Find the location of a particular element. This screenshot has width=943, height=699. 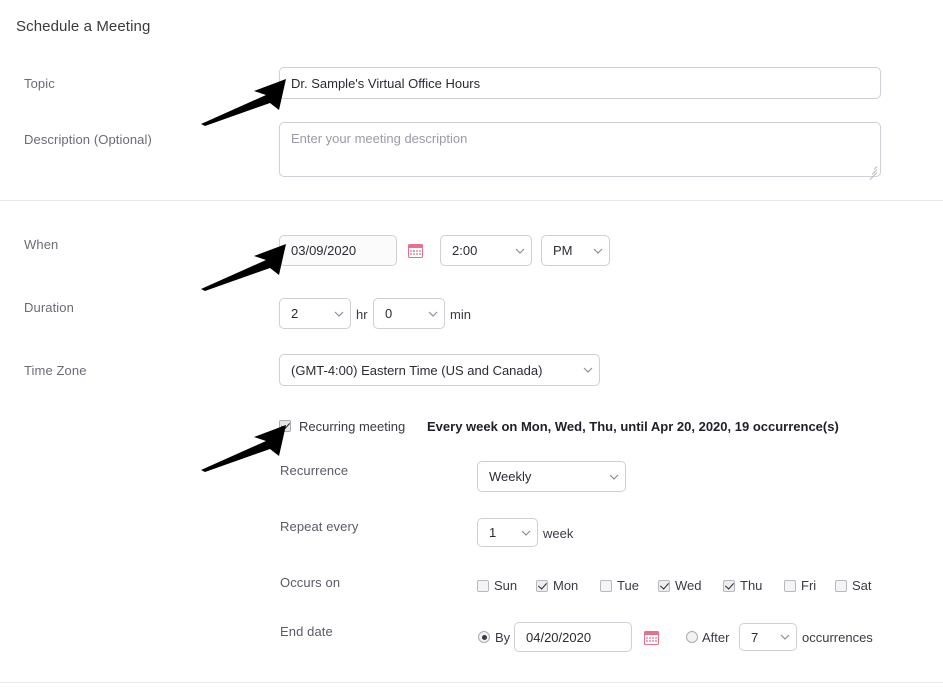

duration-minutes-value: 0 is located at coordinates (389, 313).